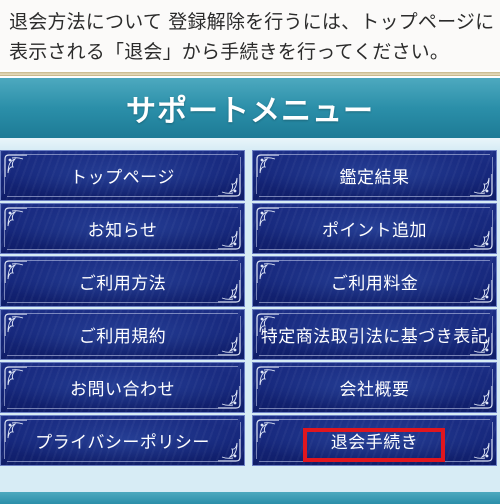 This screenshot has width=500, height=504. What do you see at coordinates (374, 443) in the screenshot?
I see `menu-button-label: 退会手続き` at bounding box center [374, 443].